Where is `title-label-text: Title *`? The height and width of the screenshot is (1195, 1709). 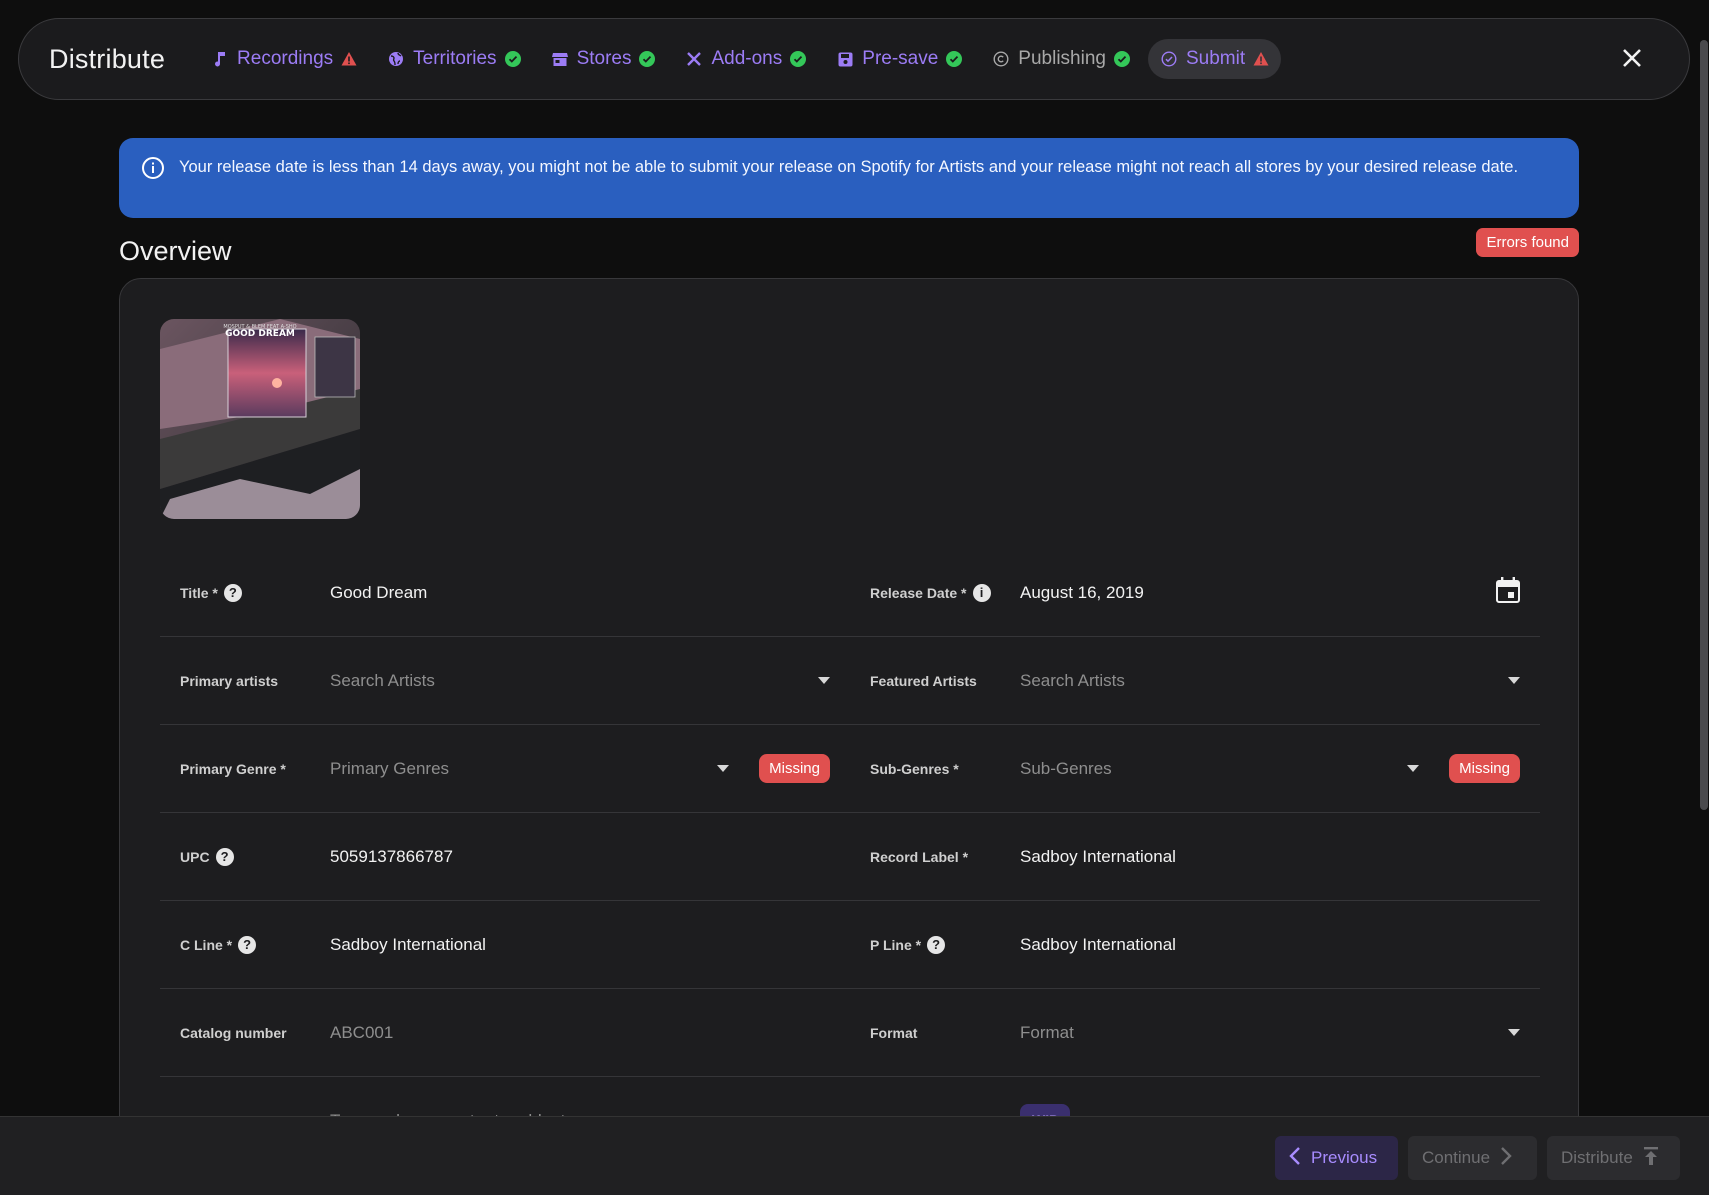
title-label-text: Title * is located at coordinates (199, 592).